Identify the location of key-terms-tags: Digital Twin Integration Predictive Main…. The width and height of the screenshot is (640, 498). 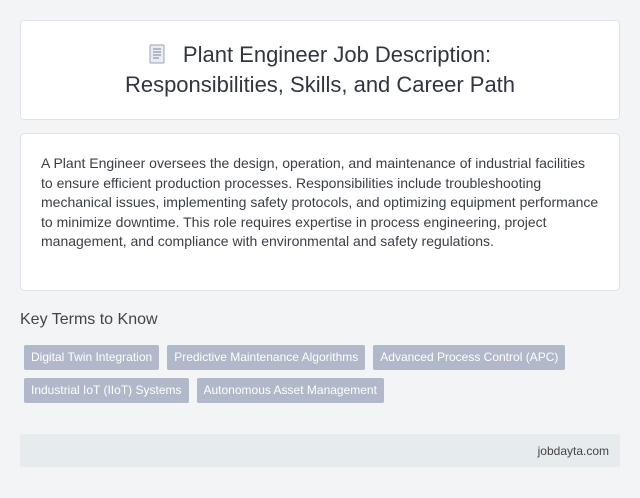
(320, 376).